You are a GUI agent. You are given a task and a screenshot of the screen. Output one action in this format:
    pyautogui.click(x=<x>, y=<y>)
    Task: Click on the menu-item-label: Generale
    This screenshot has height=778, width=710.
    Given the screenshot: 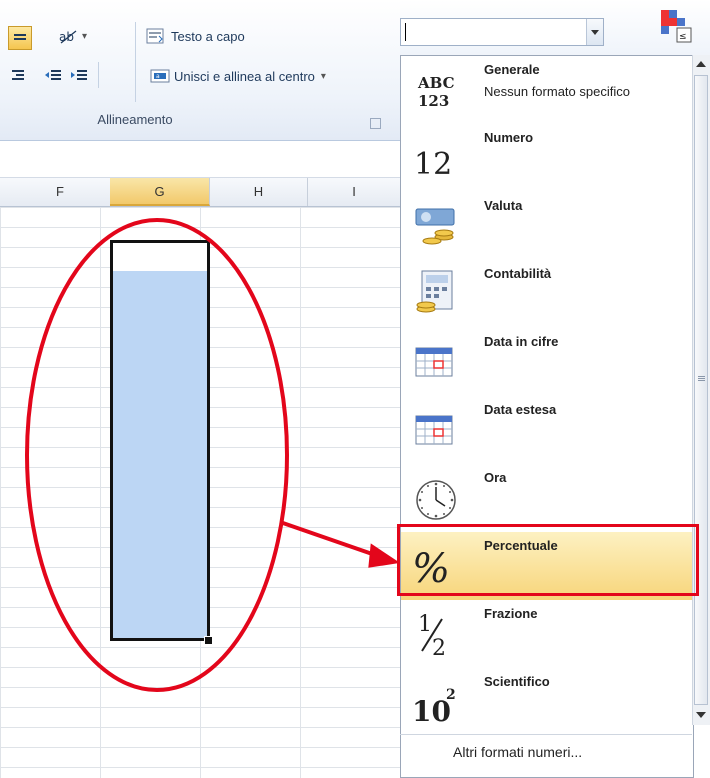 What is the action you would take?
    pyautogui.click(x=512, y=69)
    